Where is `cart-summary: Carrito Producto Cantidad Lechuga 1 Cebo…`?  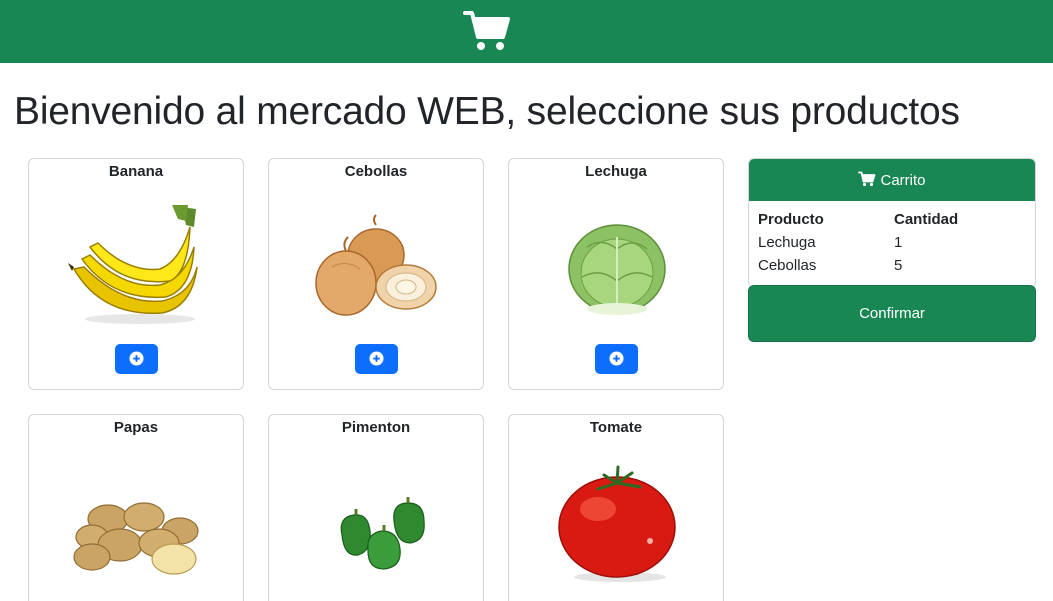
cart-summary: Carrito Producto Cantidad Lechuga 1 Cebo… is located at coordinates (892, 223).